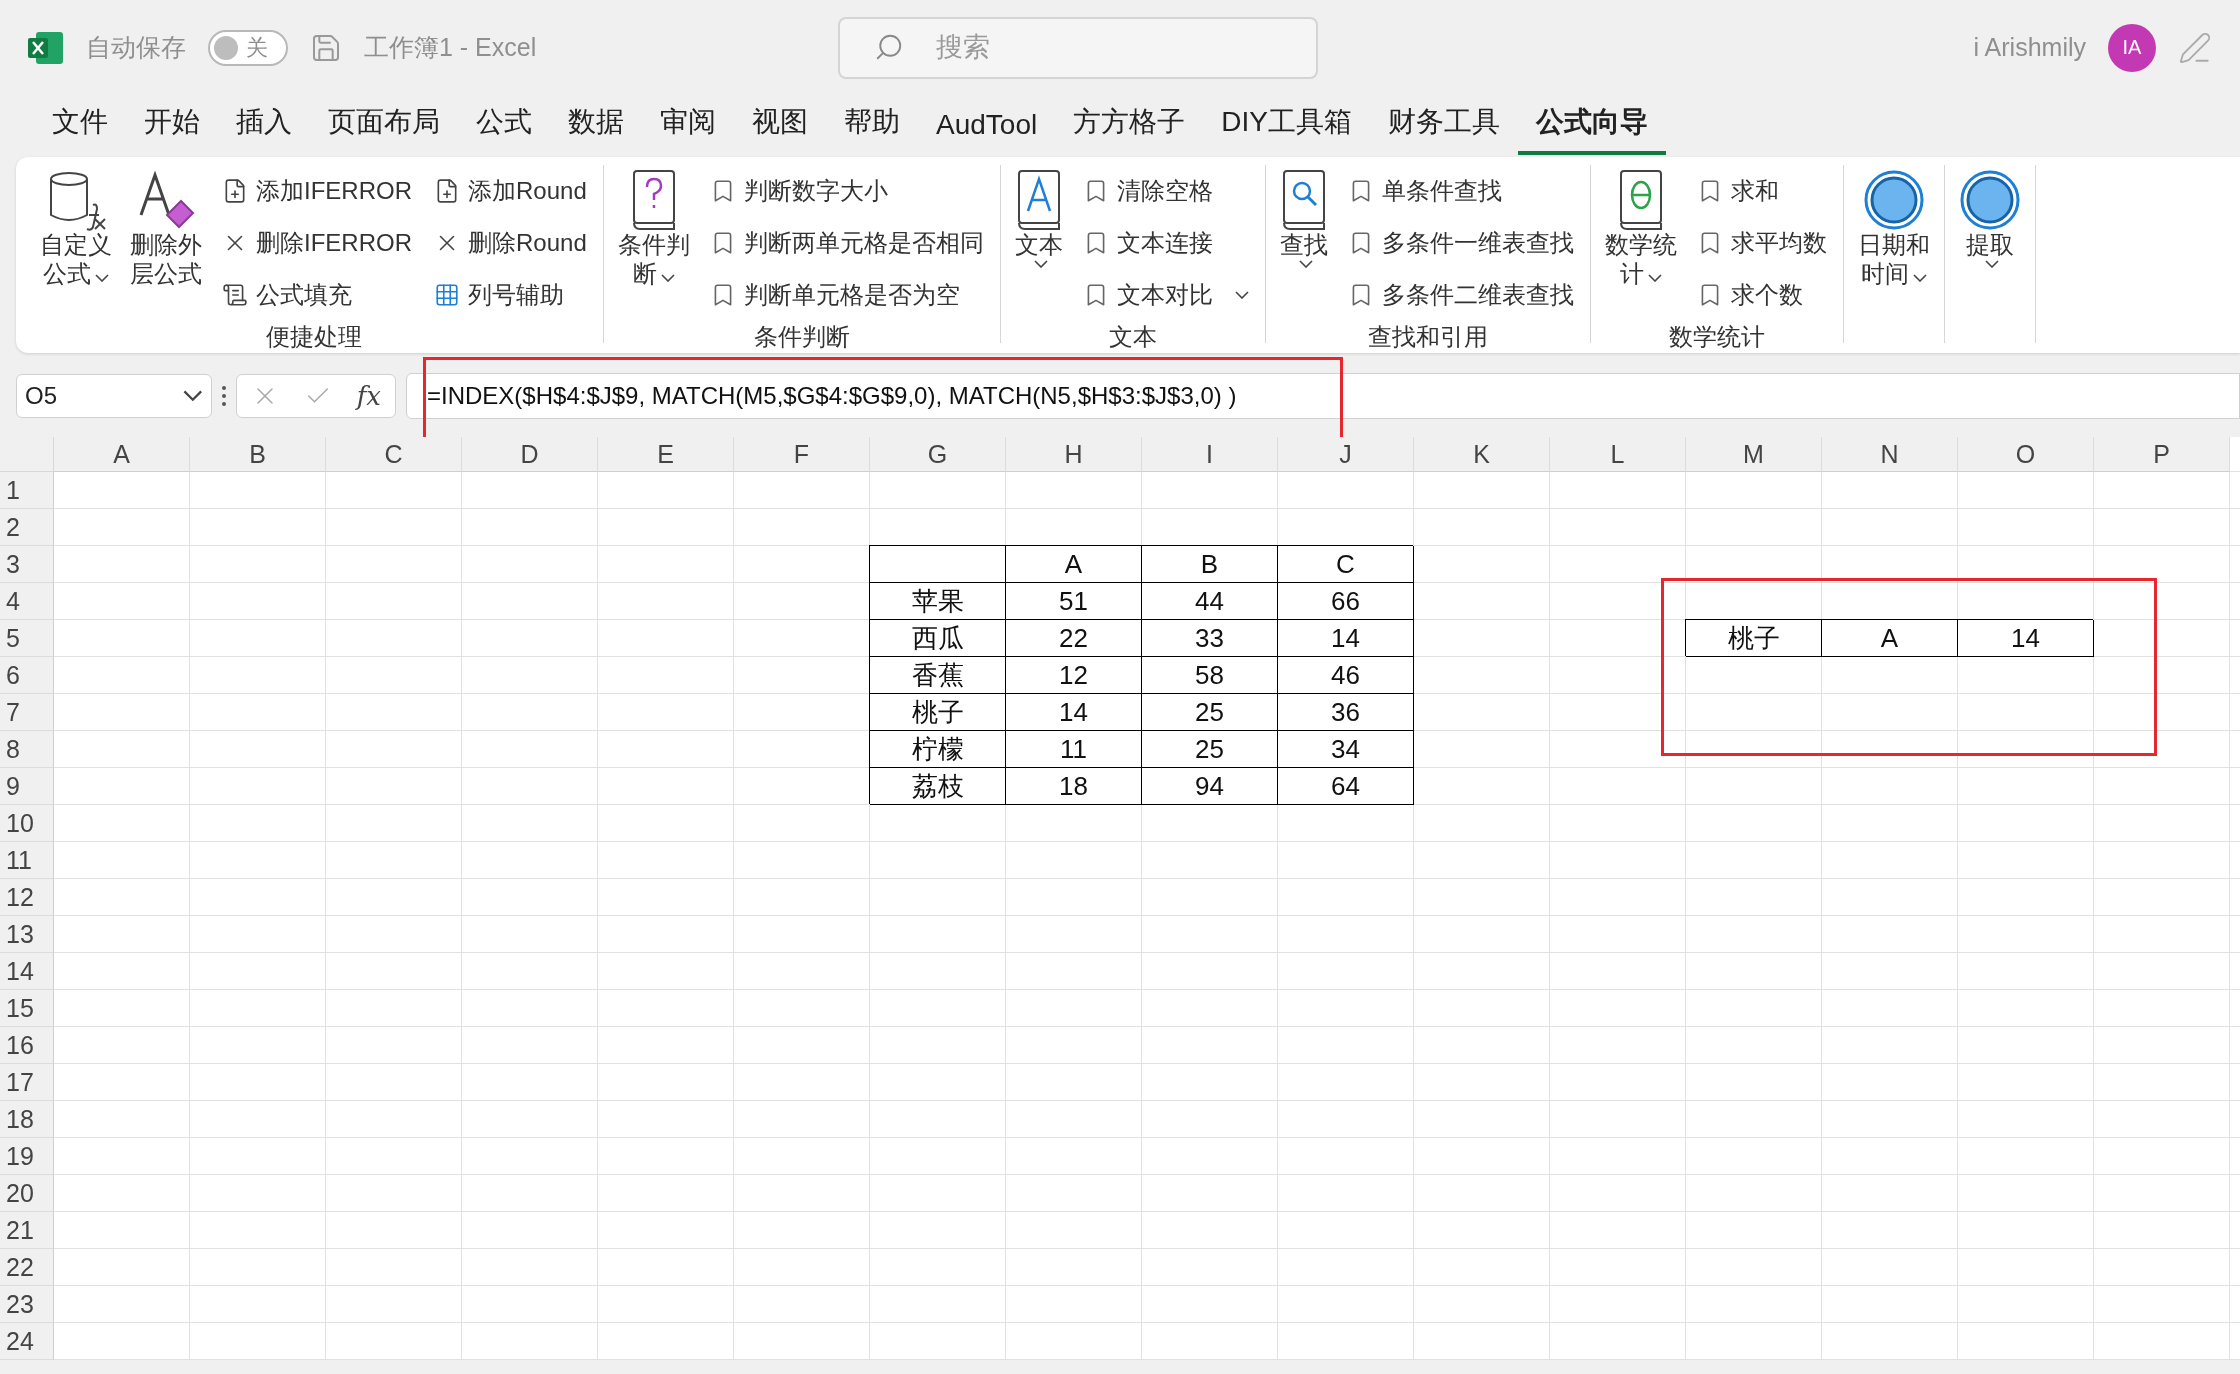 This screenshot has height=1374, width=2240. Describe the element at coordinates (510, 191) in the screenshot. I see `ribbon-button: 添加Round` at that location.